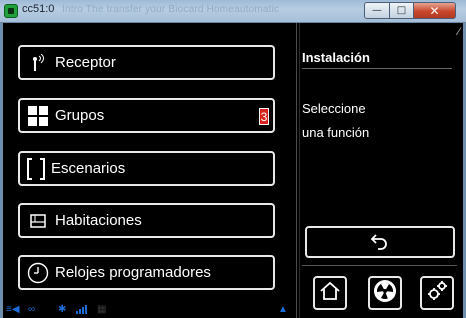 Image resolution: width=466 pixels, height=318 pixels. I want to click on receptor-label: Receptor, so click(85, 62).